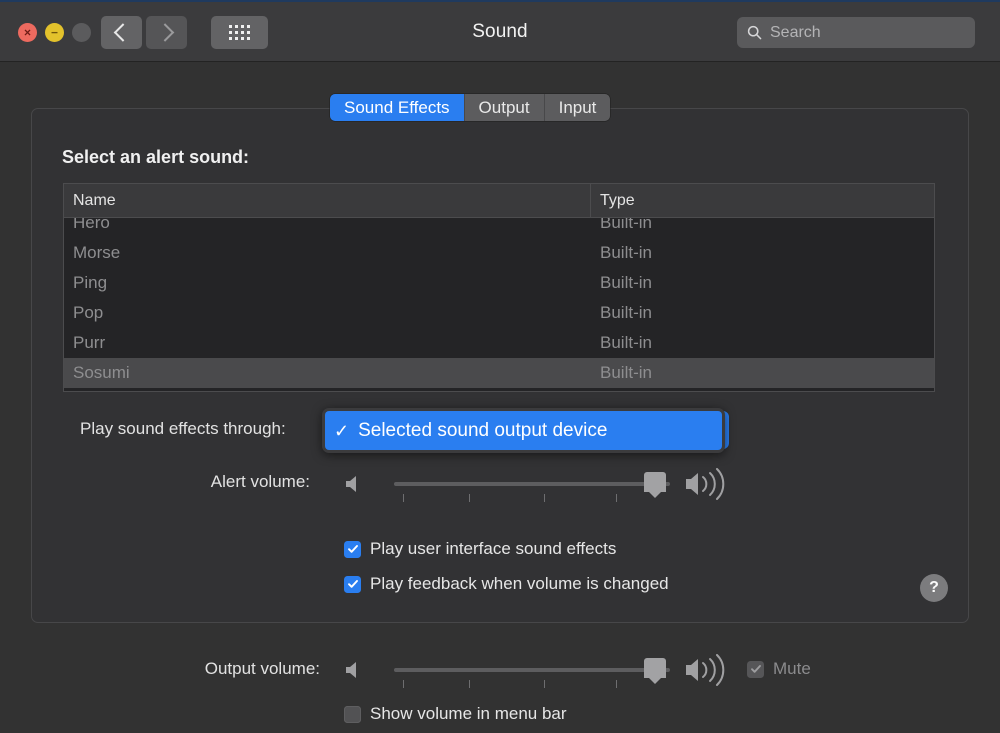 The height and width of the screenshot is (733, 1000). I want to click on tab-output: Output, so click(504, 107).